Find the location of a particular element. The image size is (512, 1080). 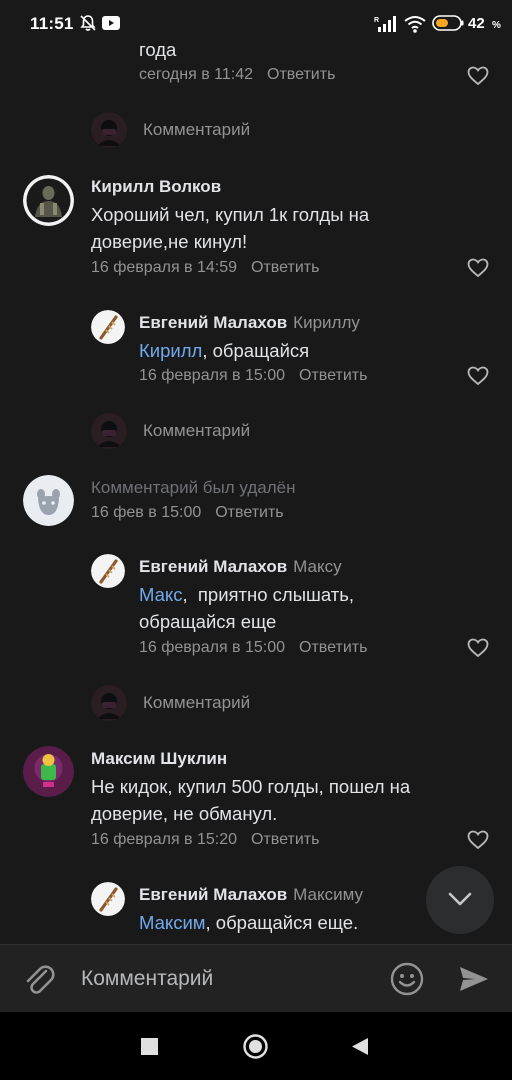

comment-time: 16 февраля в 15:20 is located at coordinates (164, 839).